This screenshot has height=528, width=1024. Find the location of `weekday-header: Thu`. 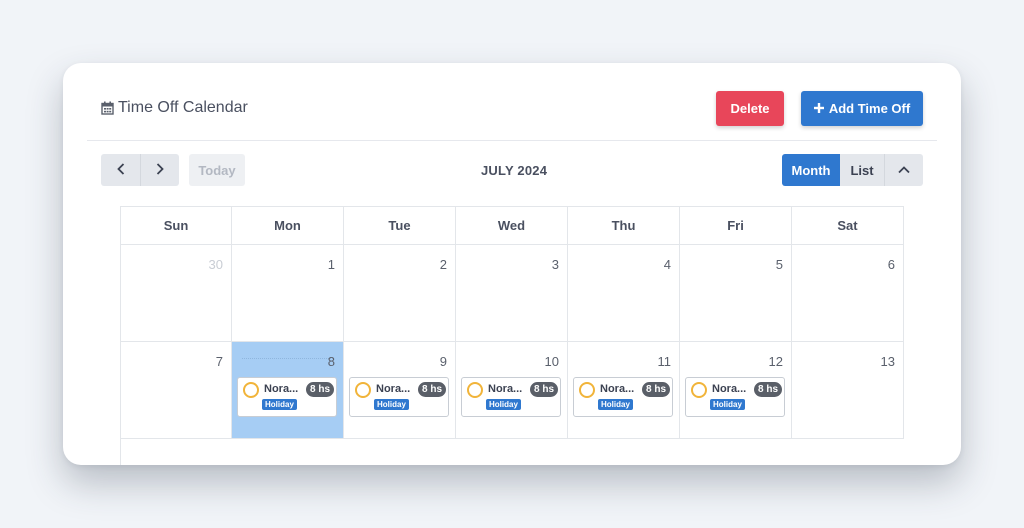

weekday-header: Thu is located at coordinates (624, 226).